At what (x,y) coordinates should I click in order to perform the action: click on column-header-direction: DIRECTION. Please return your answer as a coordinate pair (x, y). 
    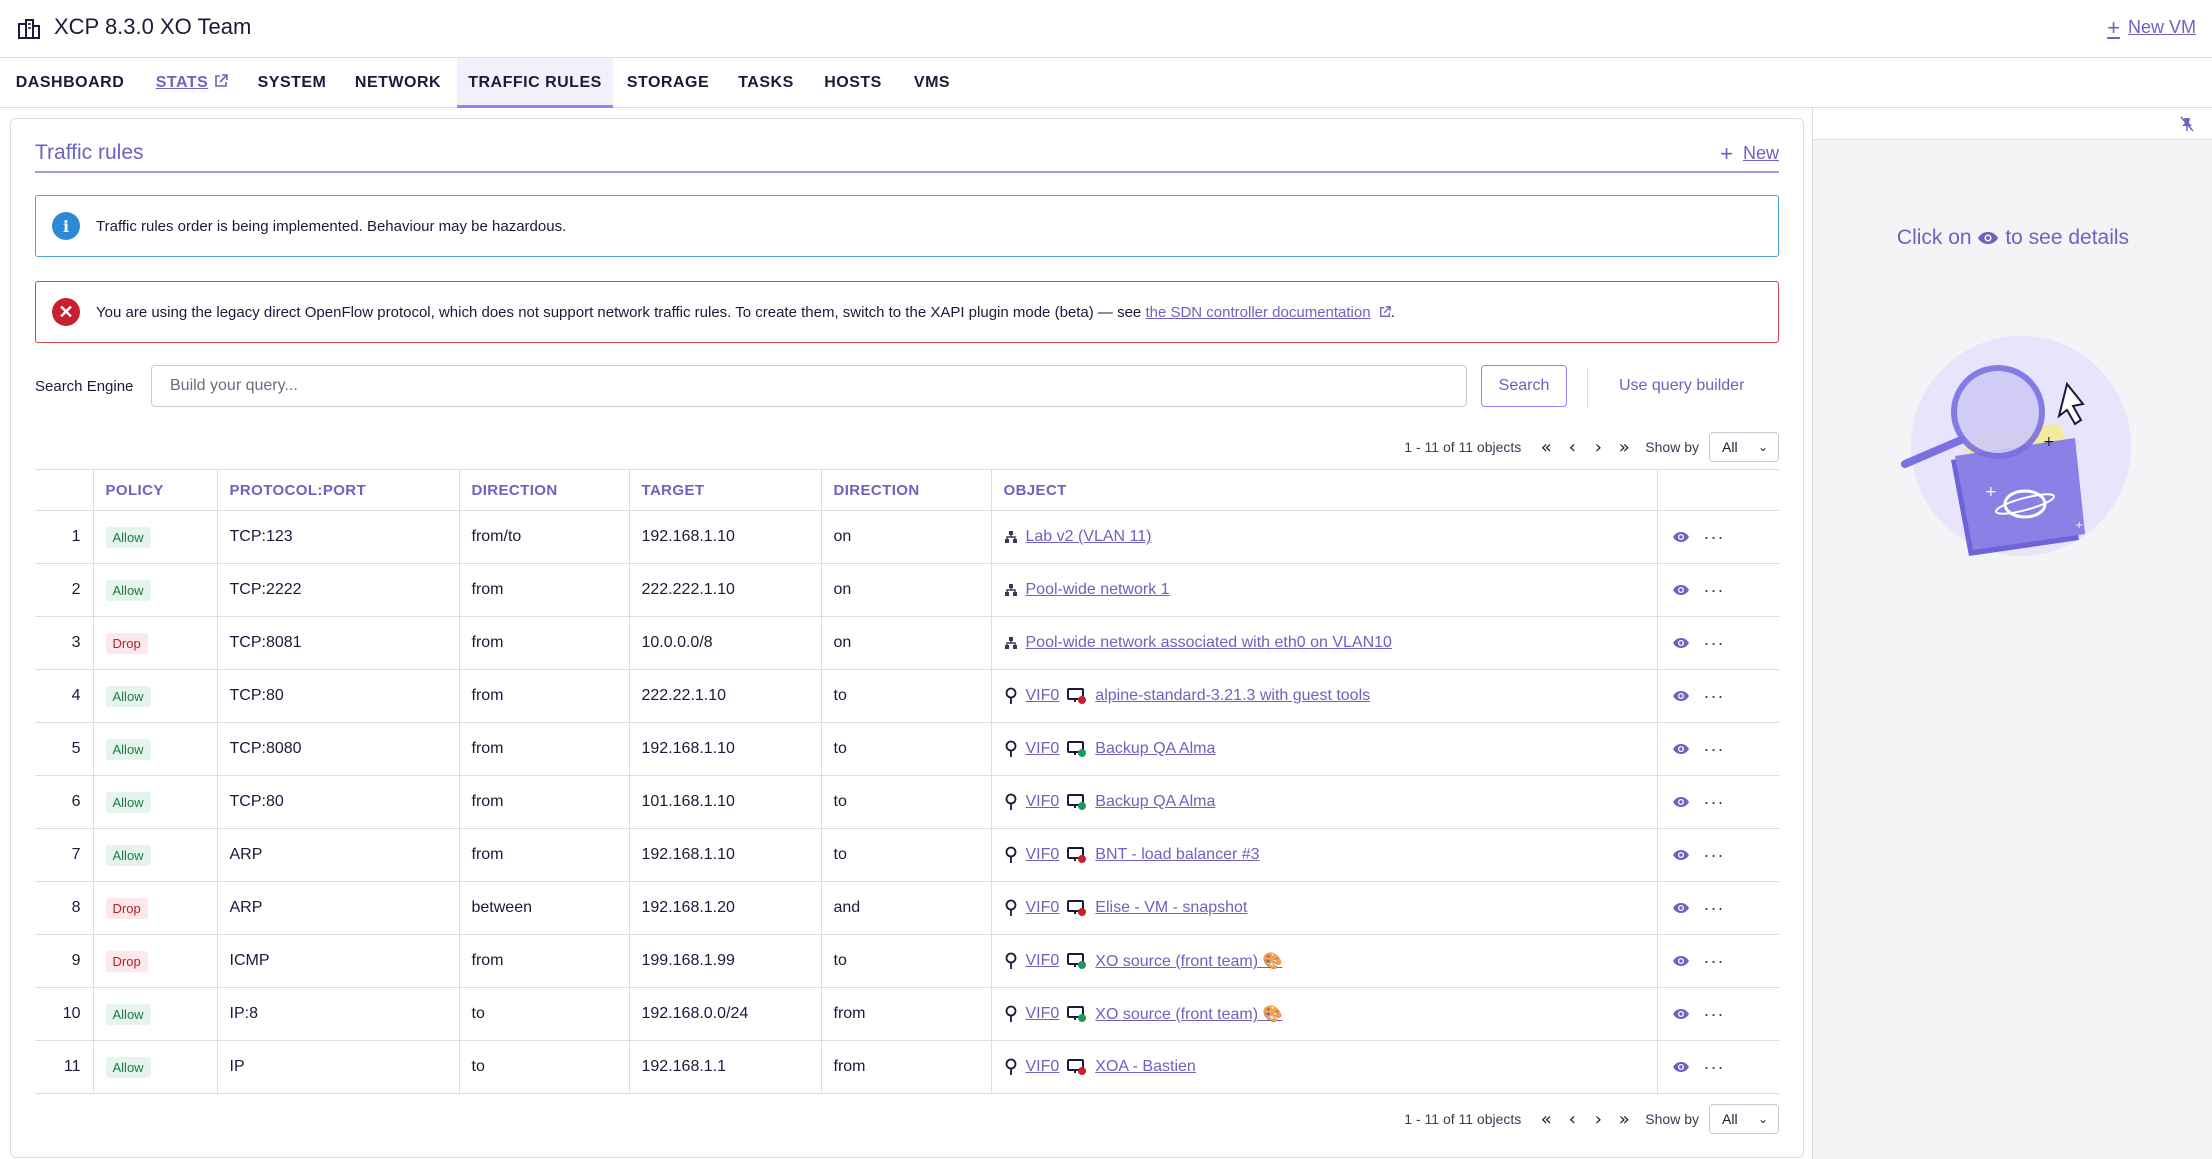
    Looking at the image, I should click on (544, 490).